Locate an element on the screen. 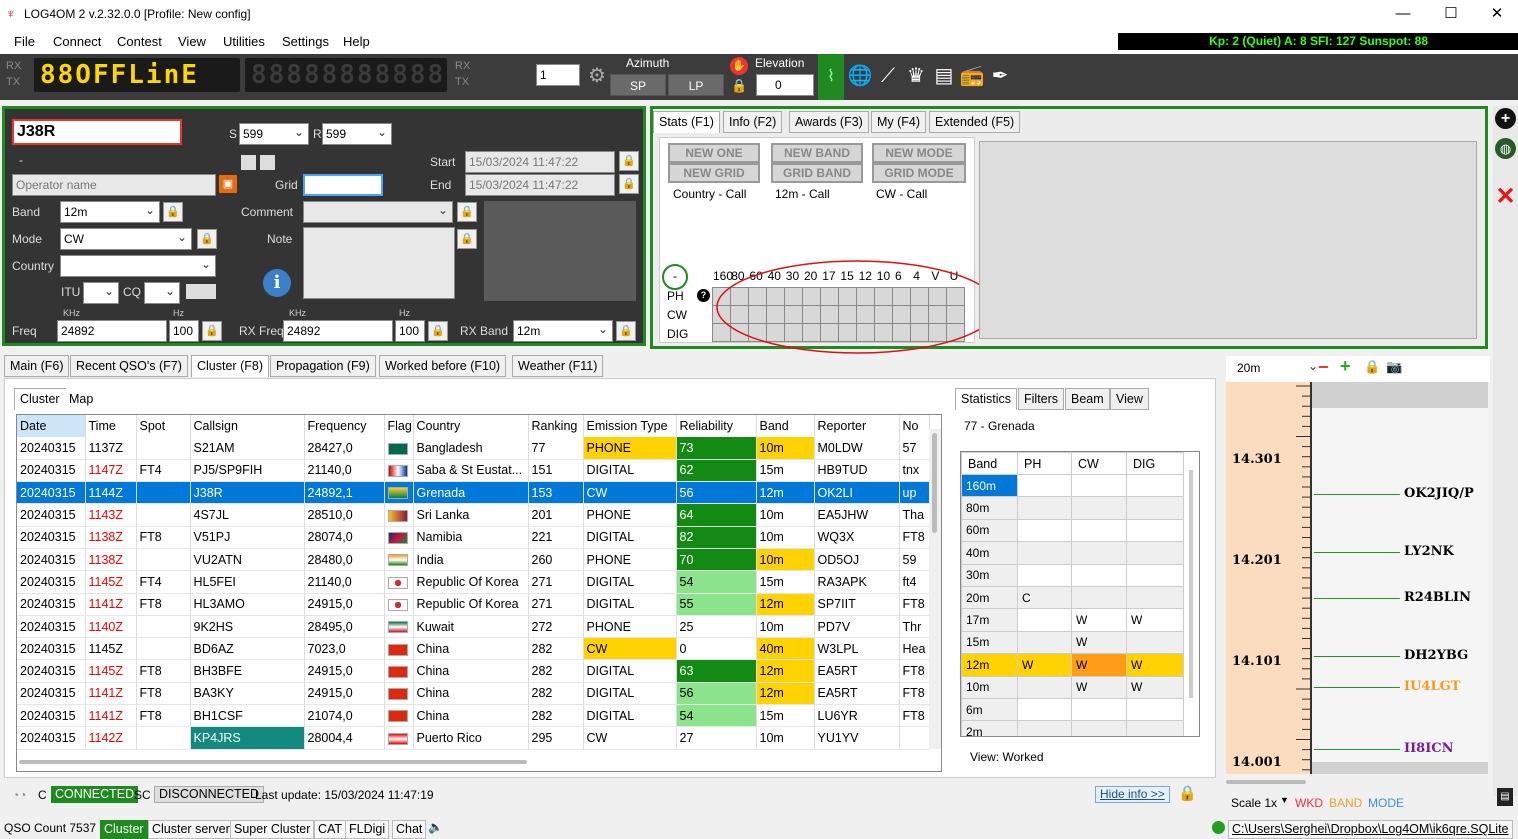 The height and width of the screenshot is (839, 1518). grid-mode-button: GRID MODE is located at coordinates (919, 173).